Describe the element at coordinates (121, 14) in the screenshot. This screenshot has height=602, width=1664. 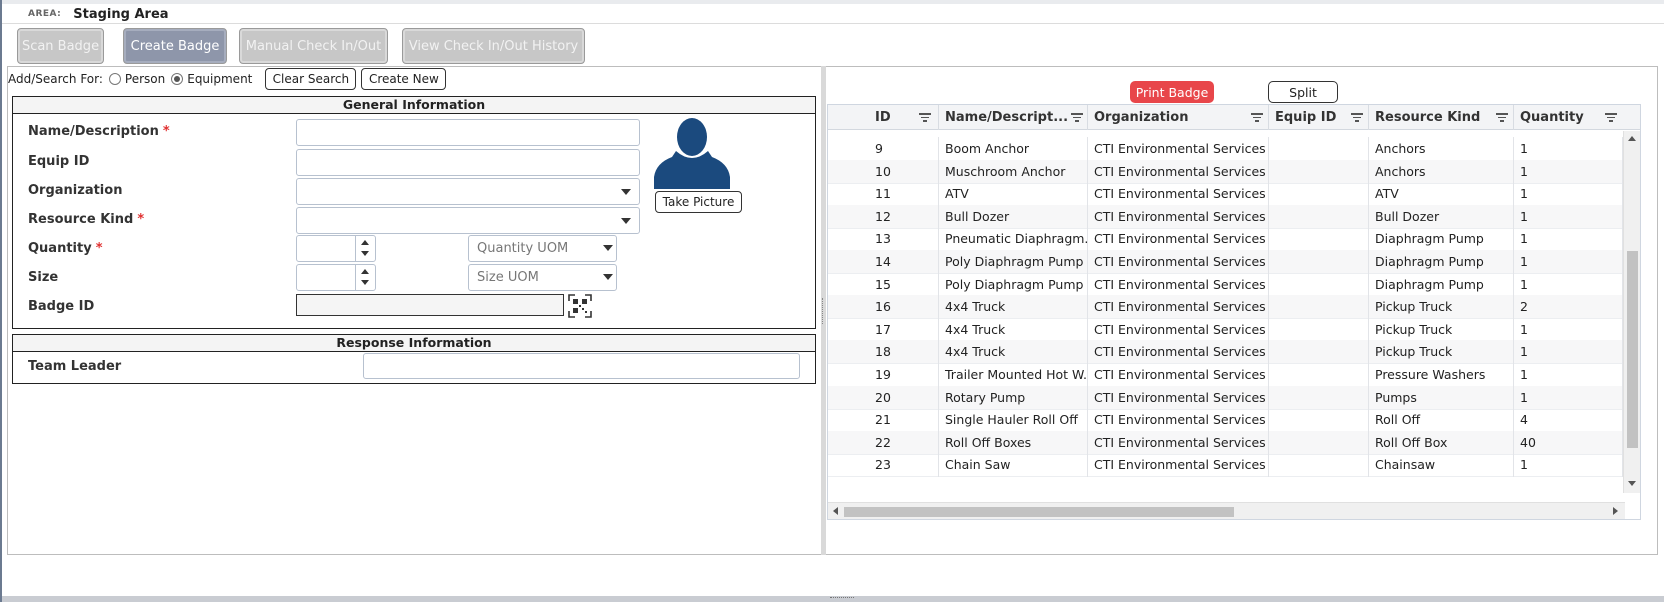
I see `area-value: Staging Area` at that location.